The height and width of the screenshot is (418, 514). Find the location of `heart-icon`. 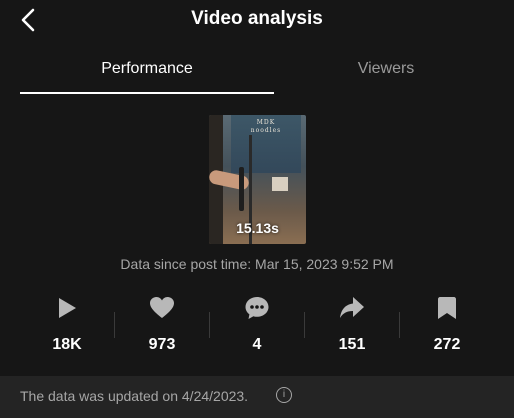

heart-icon is located at coordinates (162, 307).